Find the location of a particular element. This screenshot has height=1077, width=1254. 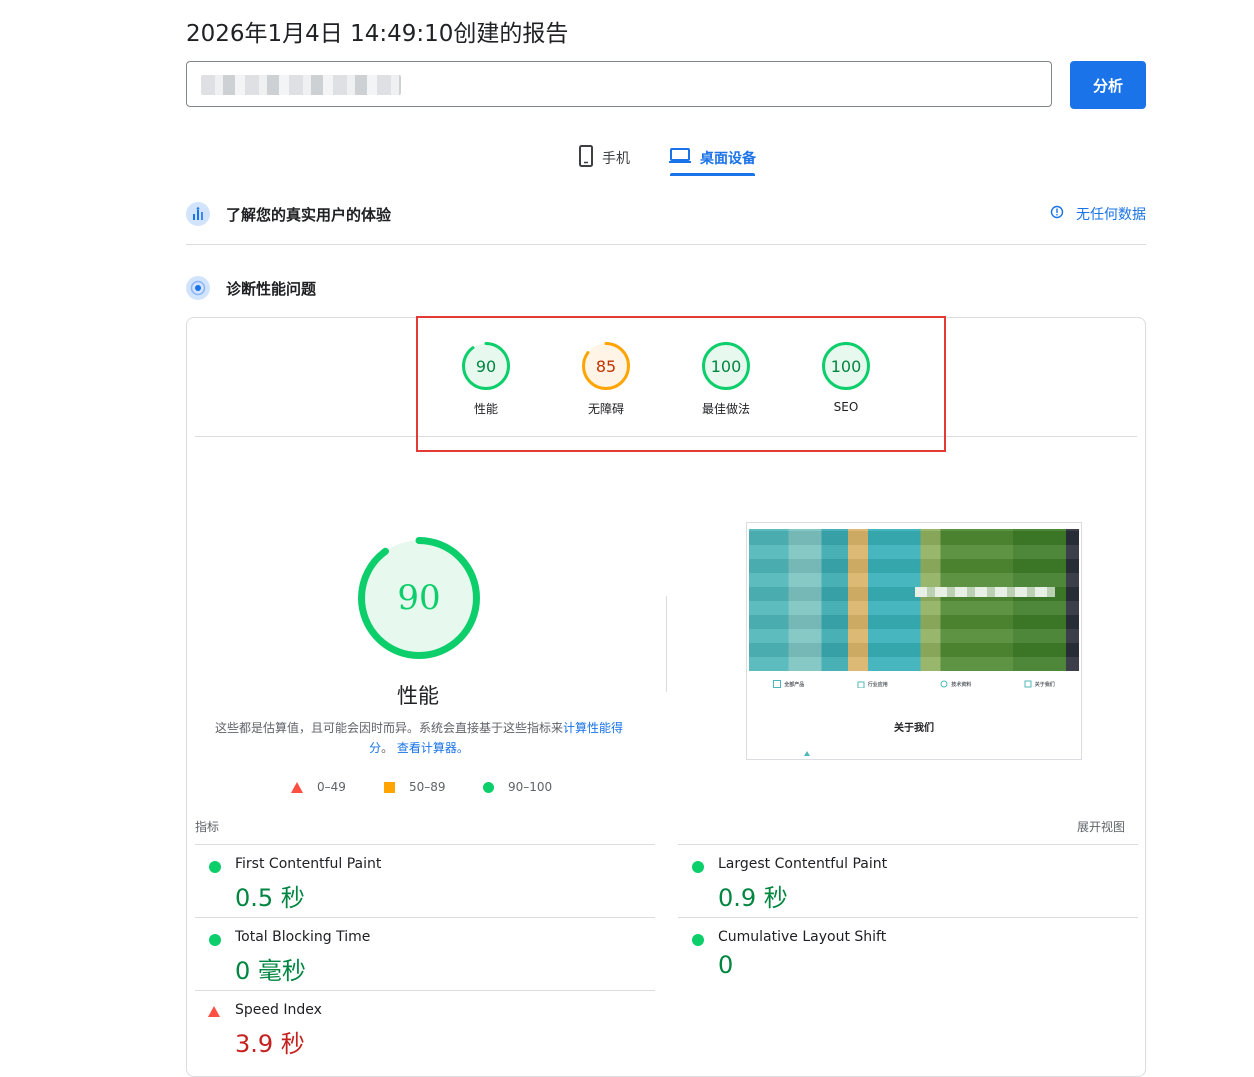

diagnose-title: 诊断性能问题 is located at coordinates (271, 288).